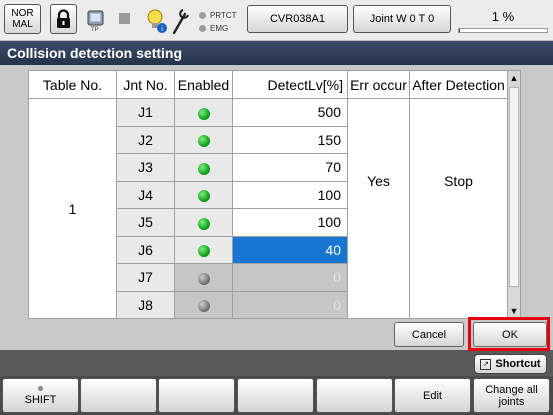 The height and width of the screenshot is (415, 553). What do you see at coordinates (458, 208) in the screenshot?
I see `after-detection-cell: Stop` at bounding box center [458, 208].